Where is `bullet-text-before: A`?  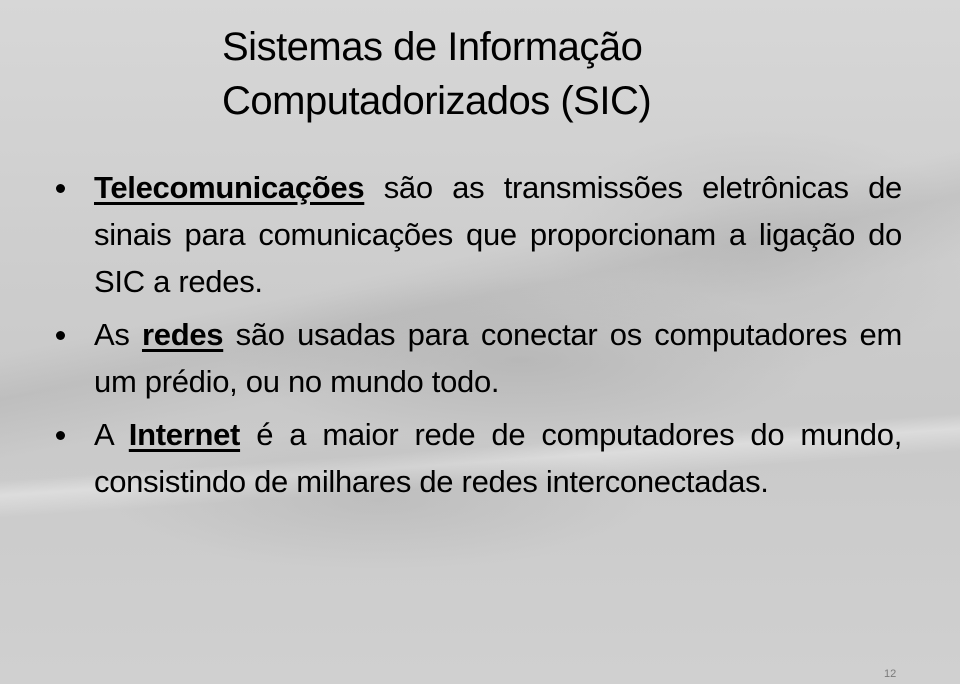
bullet-text-before: A is located at coordinates (111, 434).